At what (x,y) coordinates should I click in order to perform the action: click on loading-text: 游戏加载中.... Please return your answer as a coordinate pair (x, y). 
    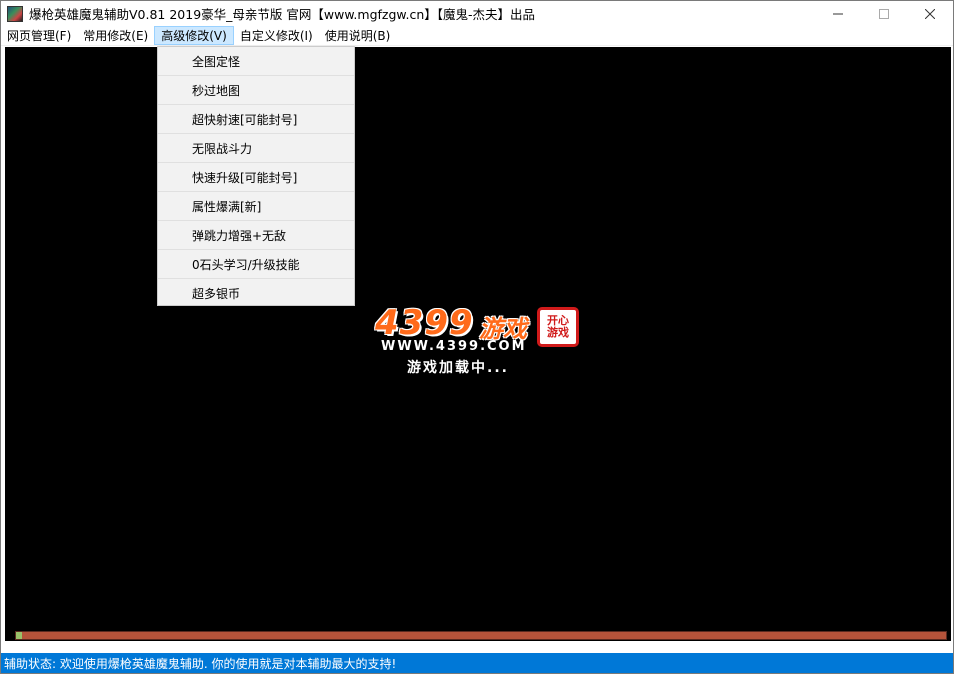
    Looking at the image, I should click on (458, 368).